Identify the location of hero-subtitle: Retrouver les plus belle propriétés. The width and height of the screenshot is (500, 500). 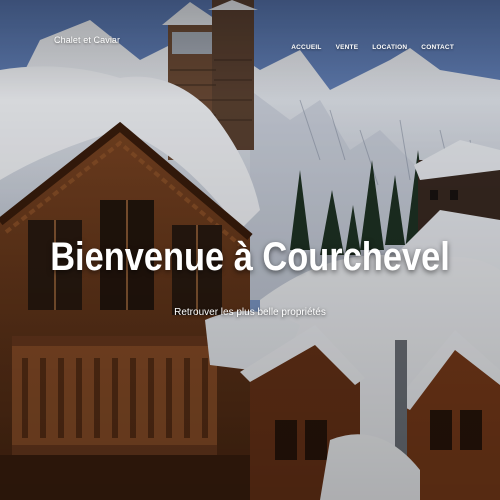
(250, 312).